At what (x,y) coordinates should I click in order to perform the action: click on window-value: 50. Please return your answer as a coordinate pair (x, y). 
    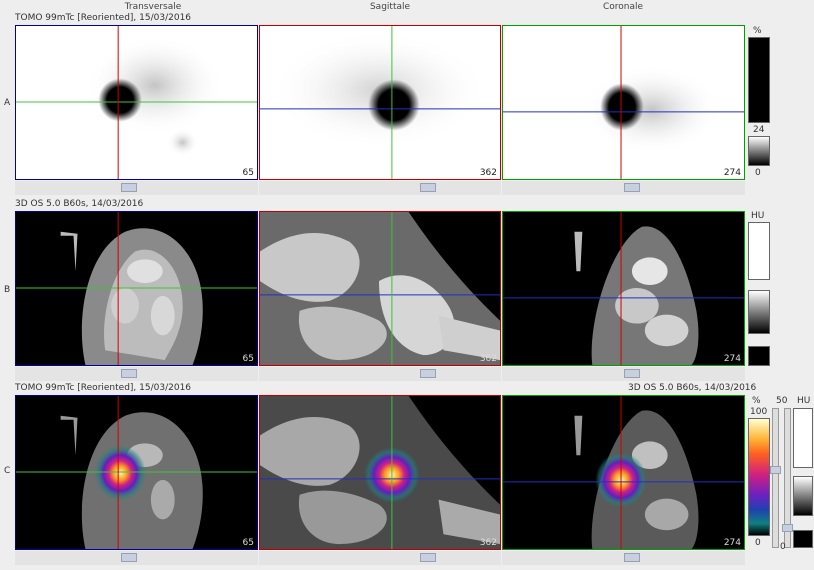
    Looking at the image, I should click on (782, 401).